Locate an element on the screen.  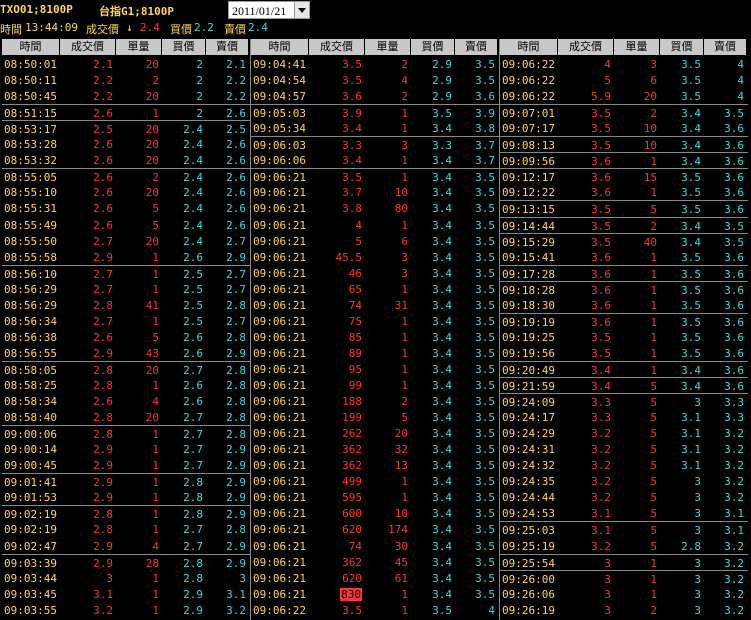
table-row: 09:24:31 3.2 5 3.1 3.2 is located at coordinates (624, 449).